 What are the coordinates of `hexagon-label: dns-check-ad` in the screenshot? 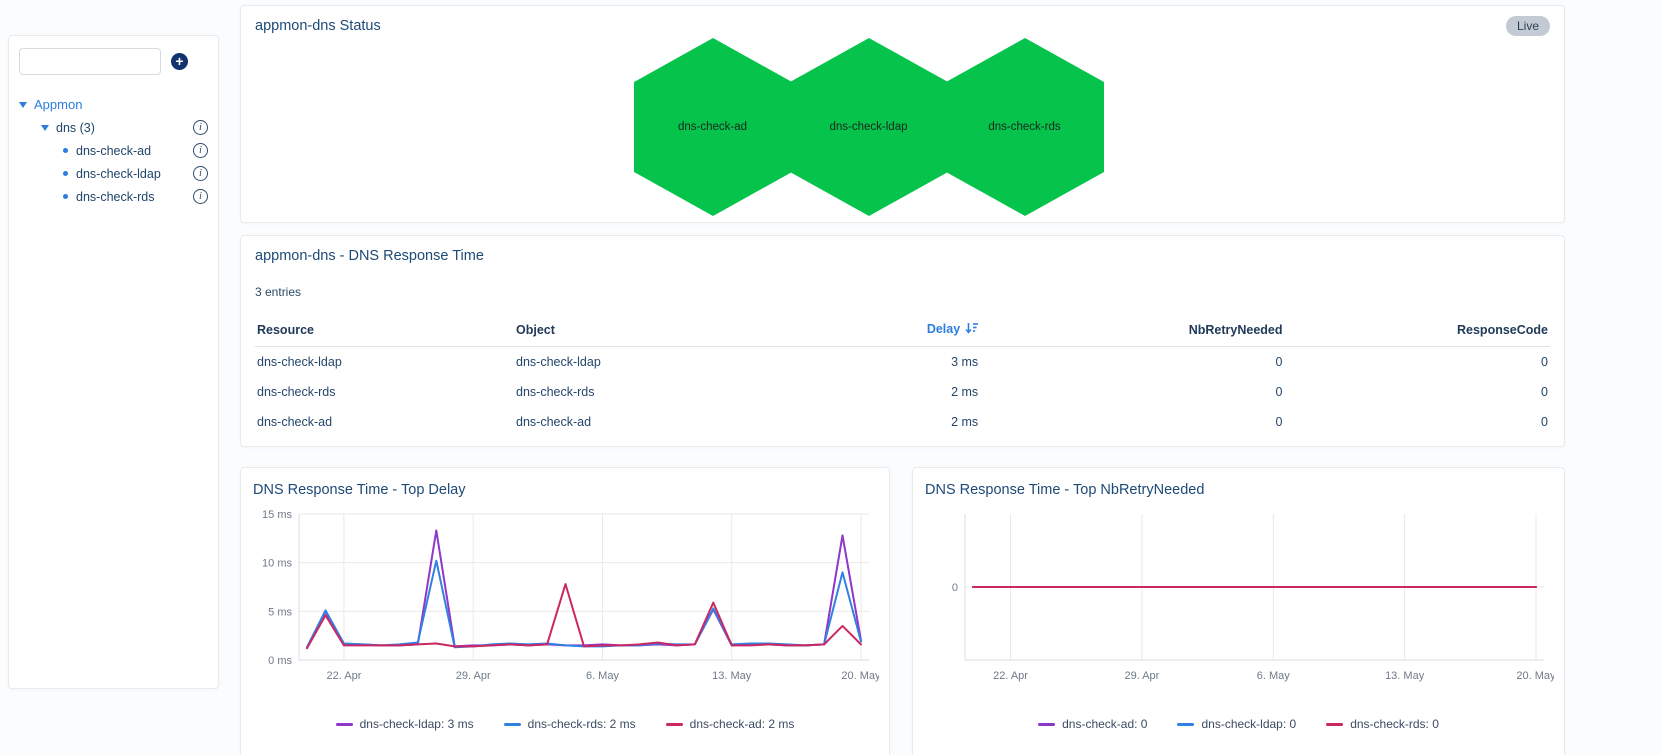 It's located at (712, 127).